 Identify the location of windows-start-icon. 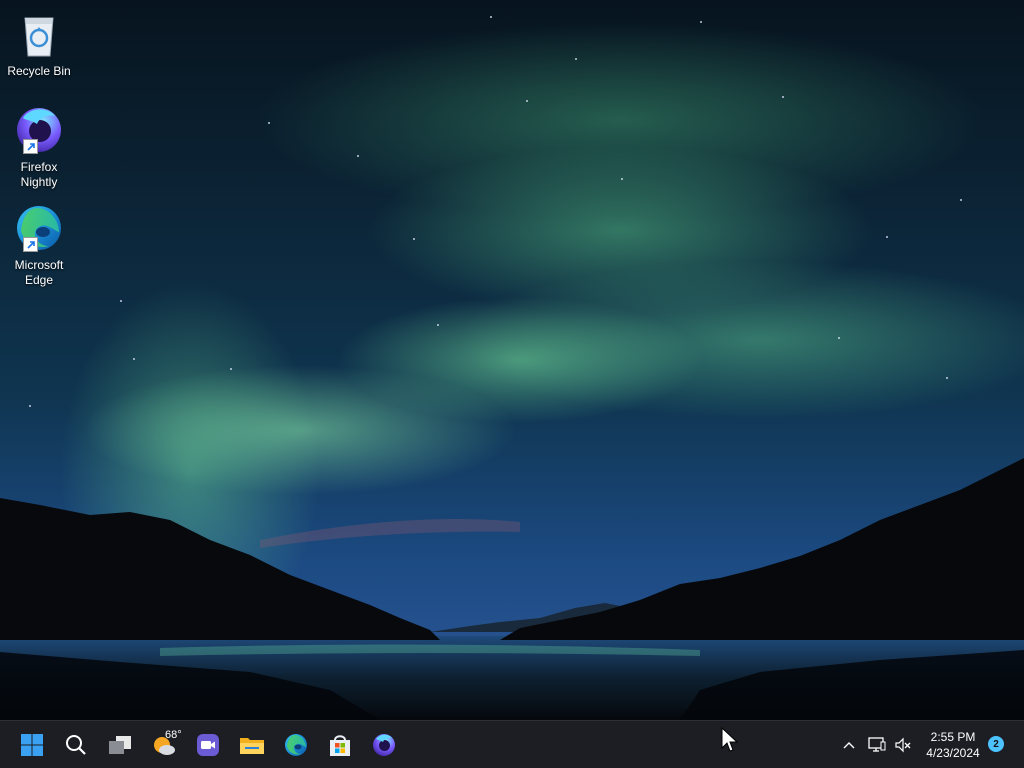
(32, 745).